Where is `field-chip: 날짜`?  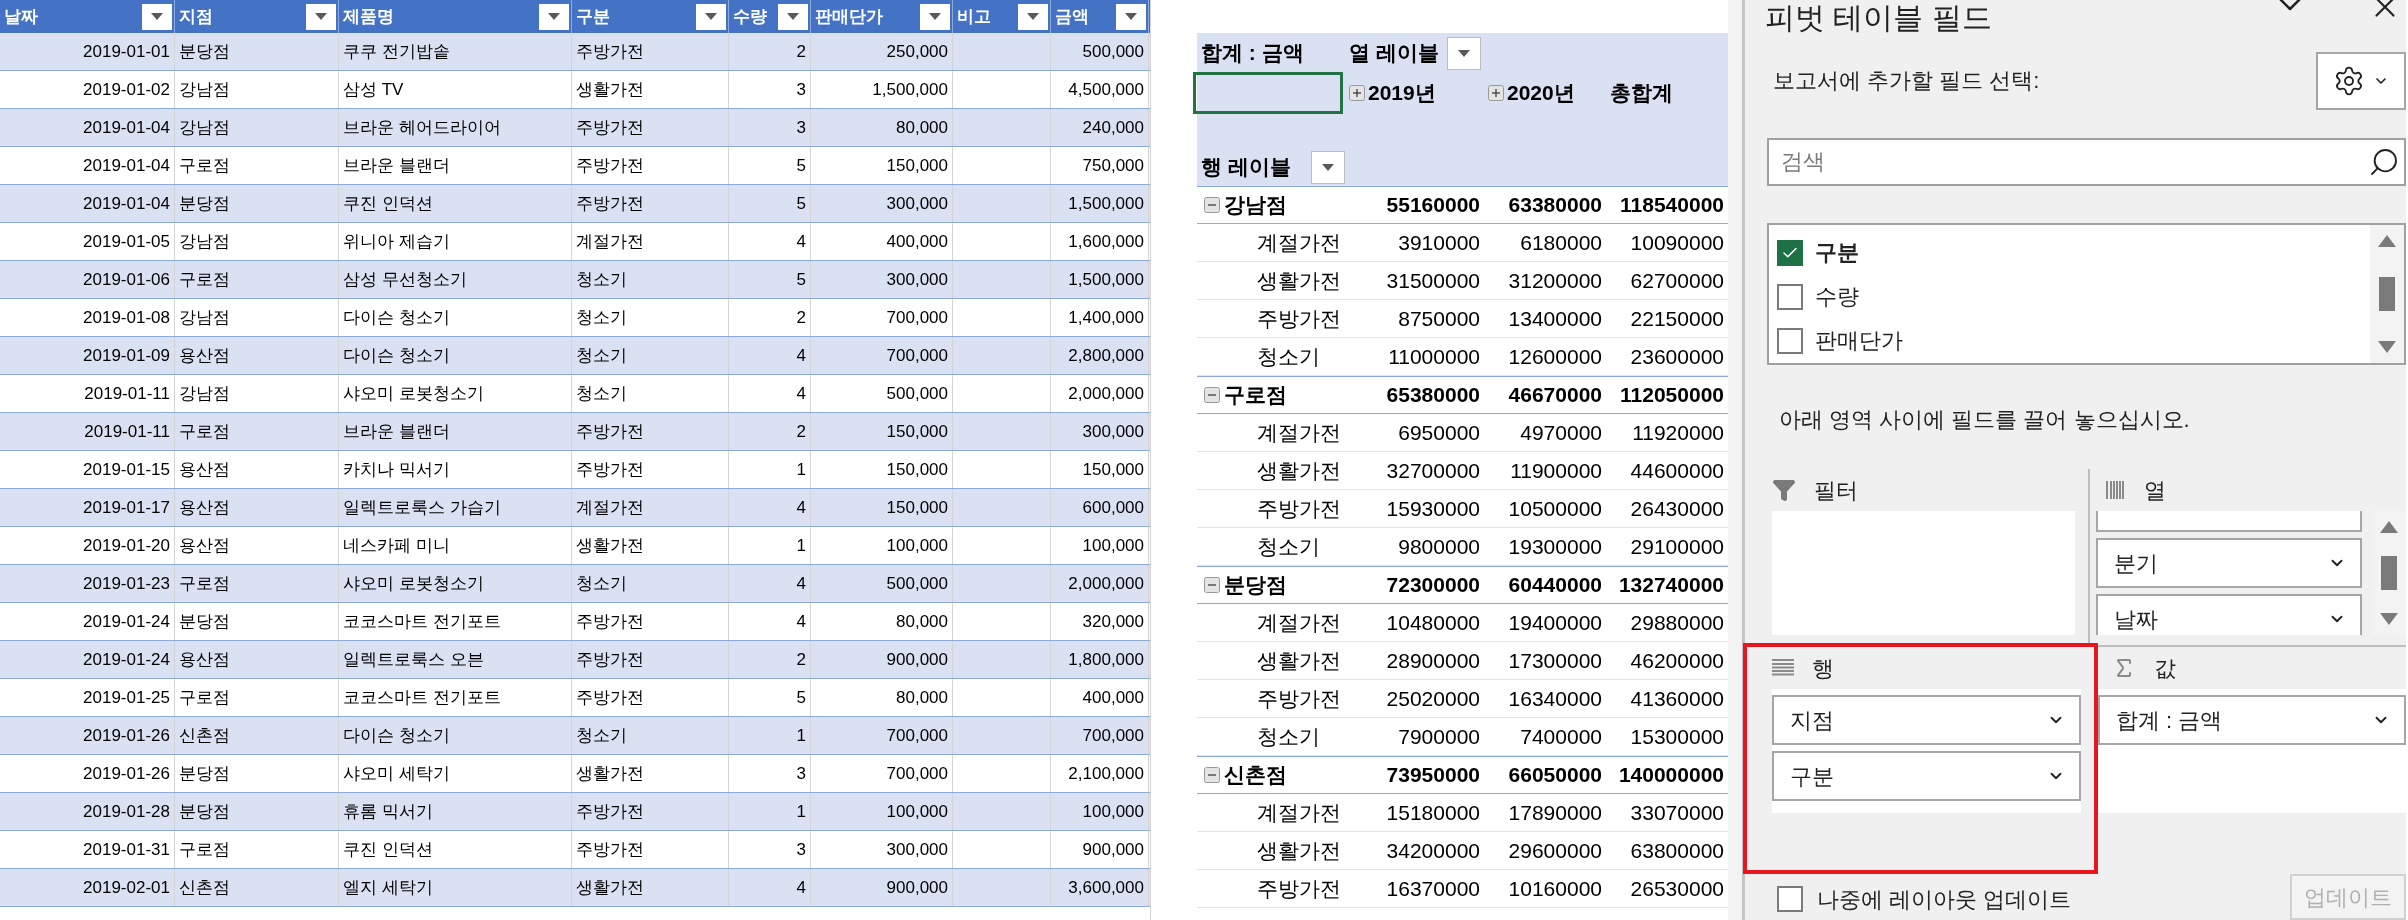
field-chip: 날짜 is located at coordinates (2229, 614).